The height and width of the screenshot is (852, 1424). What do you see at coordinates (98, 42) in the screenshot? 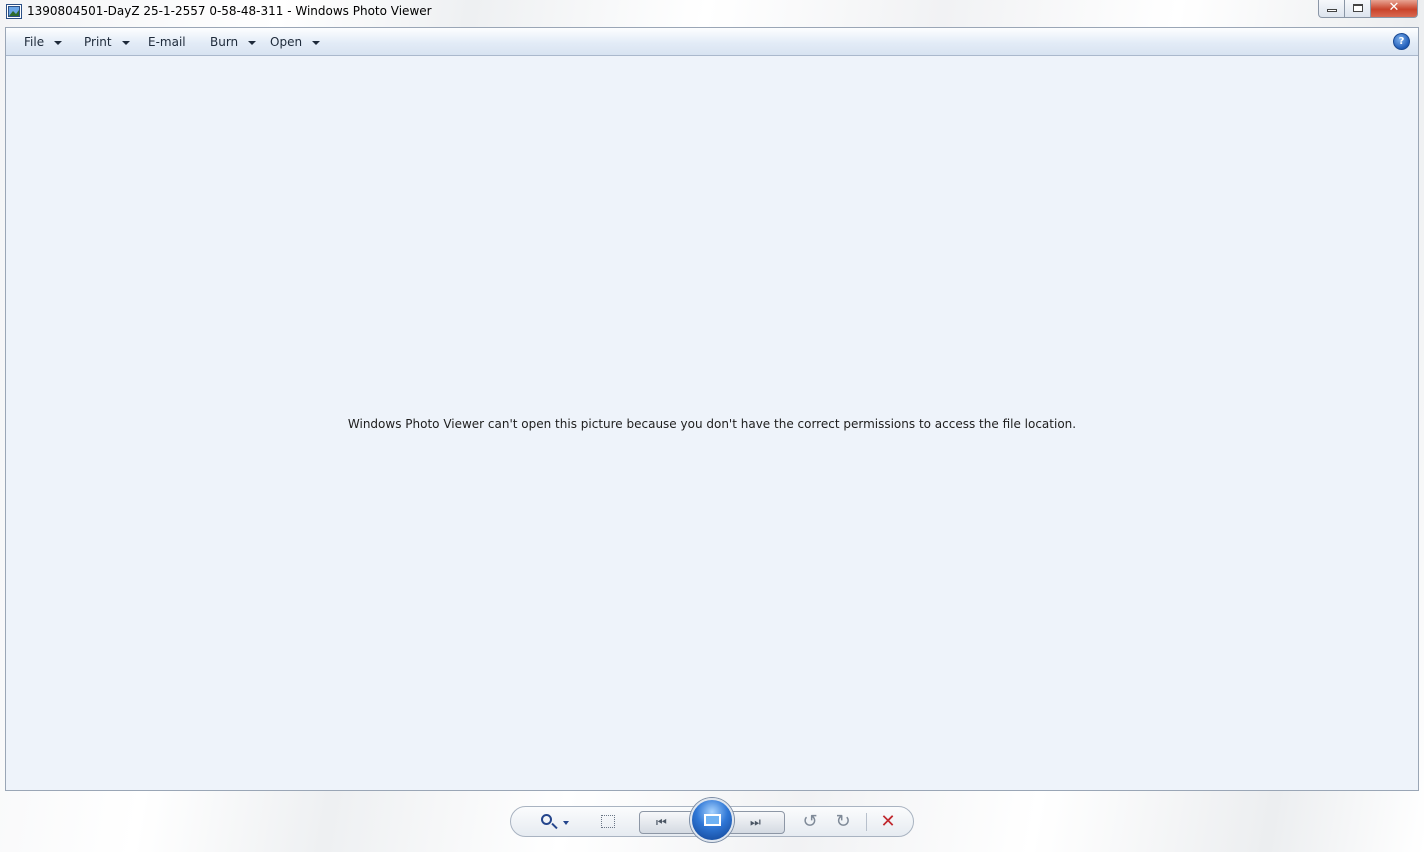
I see `menu-print-label: Print` at bounding box center [98, 42].